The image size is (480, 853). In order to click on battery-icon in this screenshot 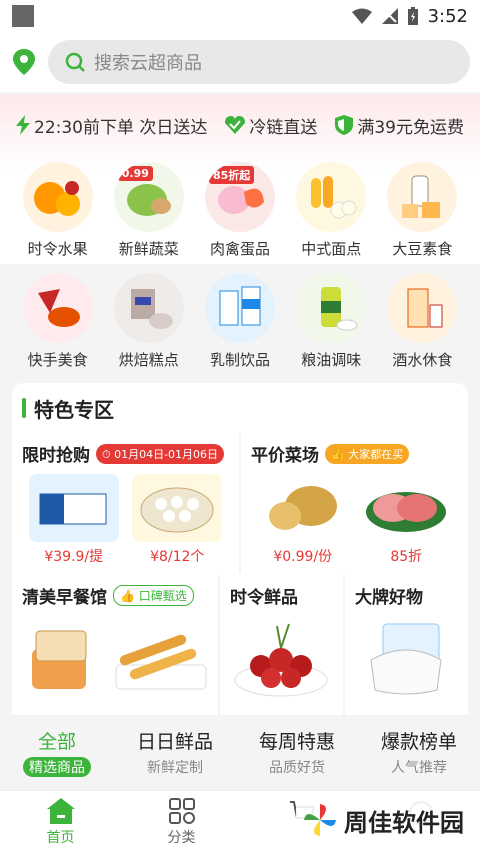, I will do `click(412, 16)`.